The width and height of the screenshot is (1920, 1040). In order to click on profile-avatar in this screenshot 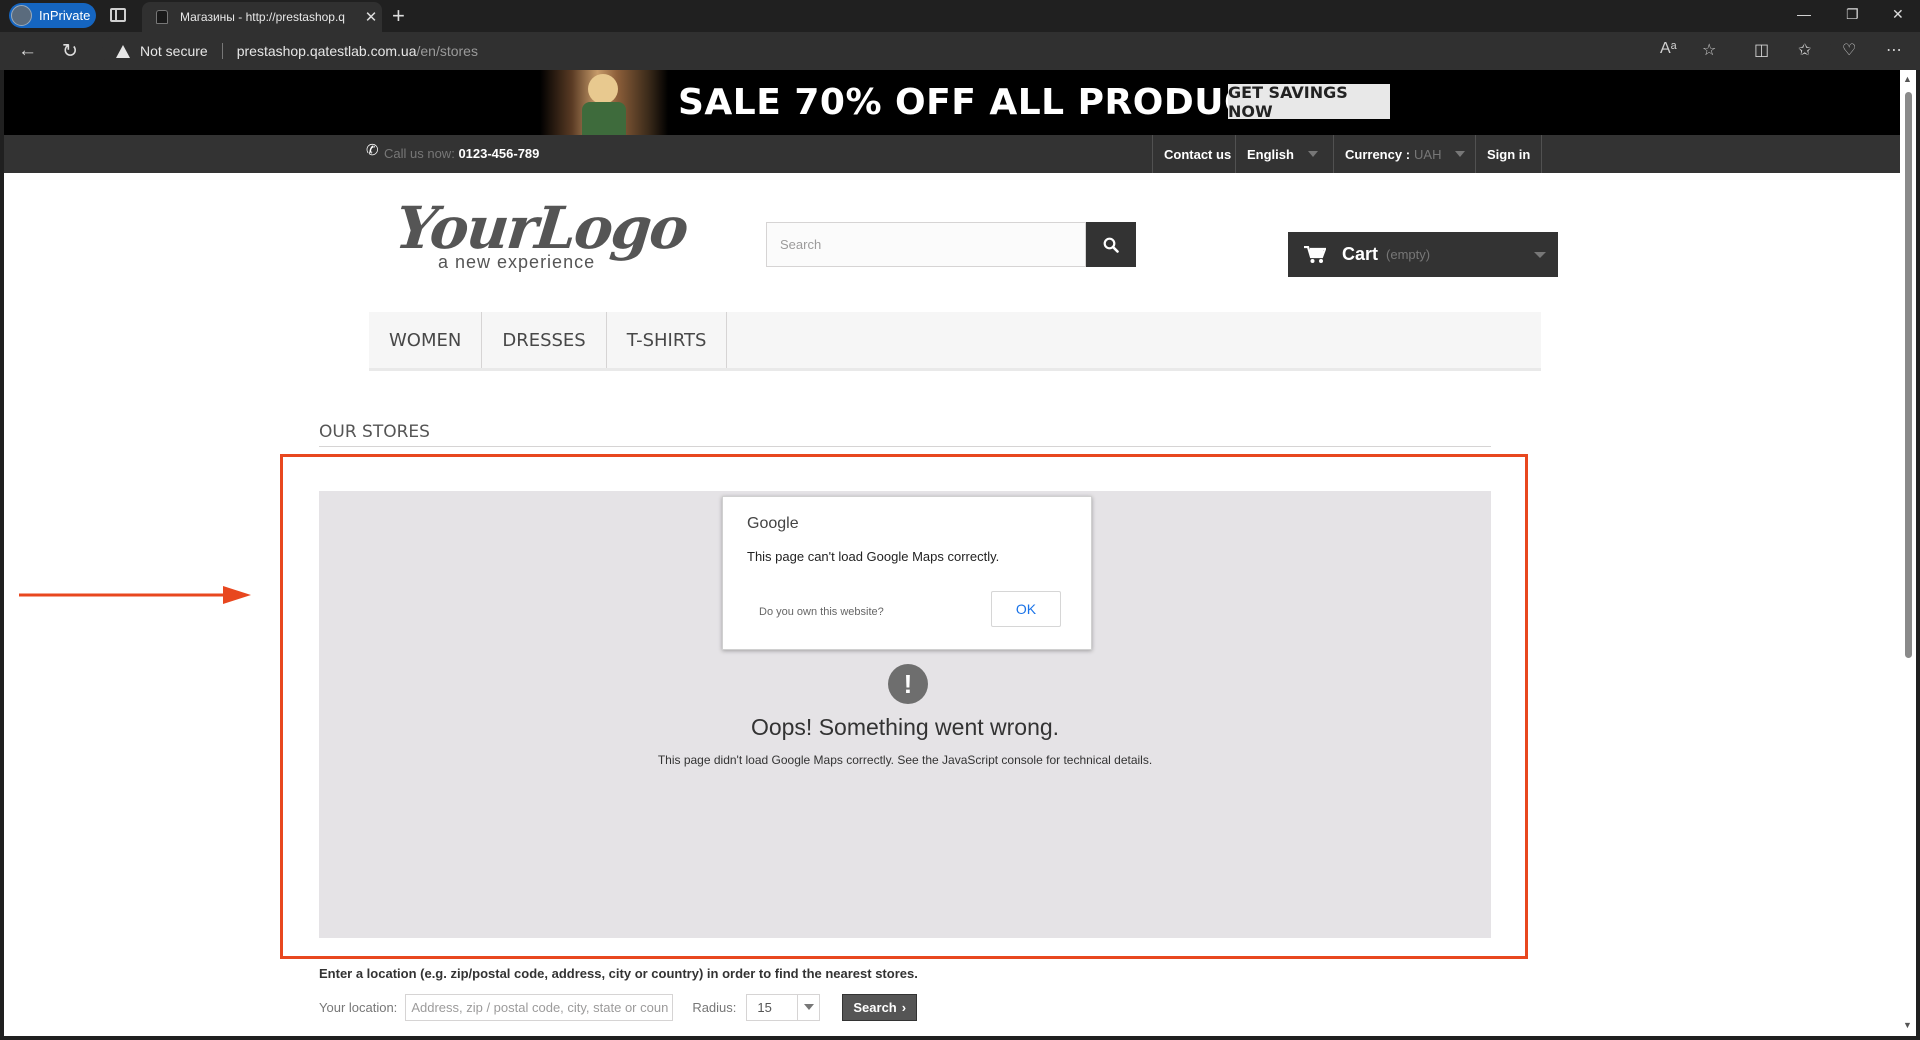, I will do `click(21, 15)`.